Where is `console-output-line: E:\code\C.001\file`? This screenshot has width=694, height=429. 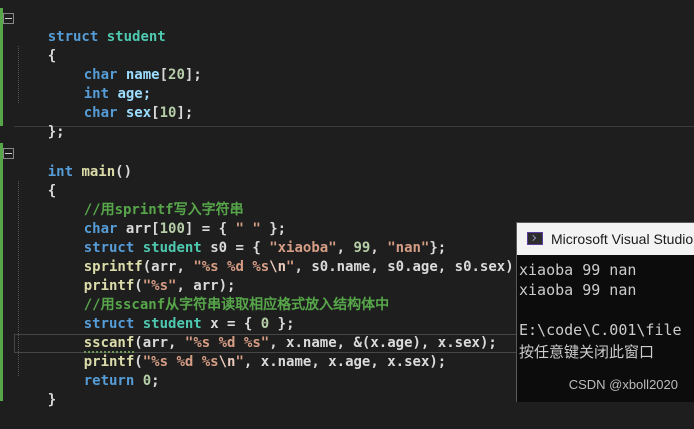
console-output-line: E:\code\C.001\file is located at coordinates (600, 330).